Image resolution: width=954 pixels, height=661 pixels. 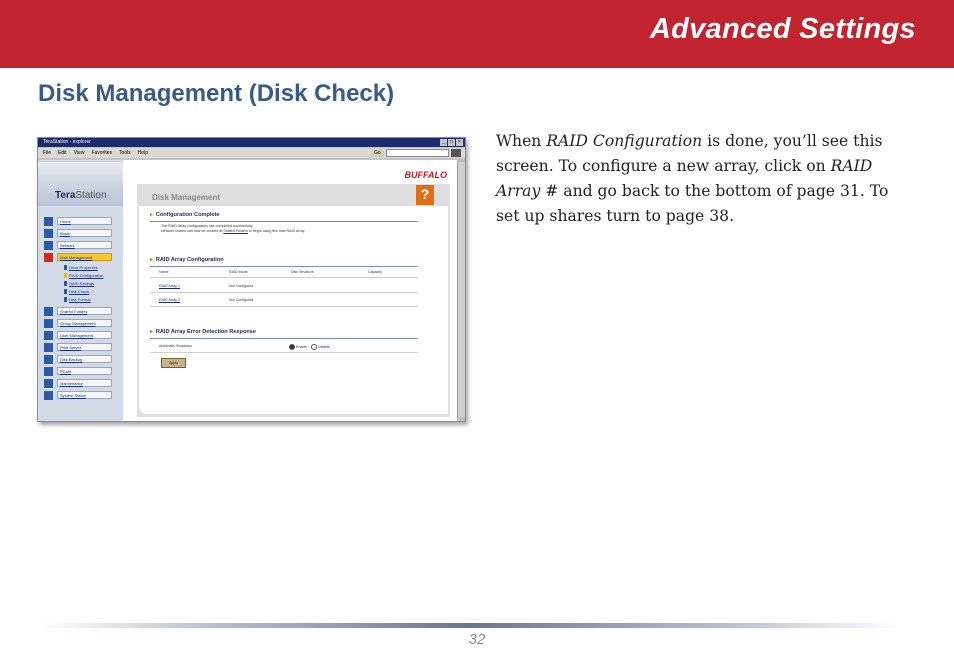 I want to click on pcast-icon, so click(x=48, y=371).